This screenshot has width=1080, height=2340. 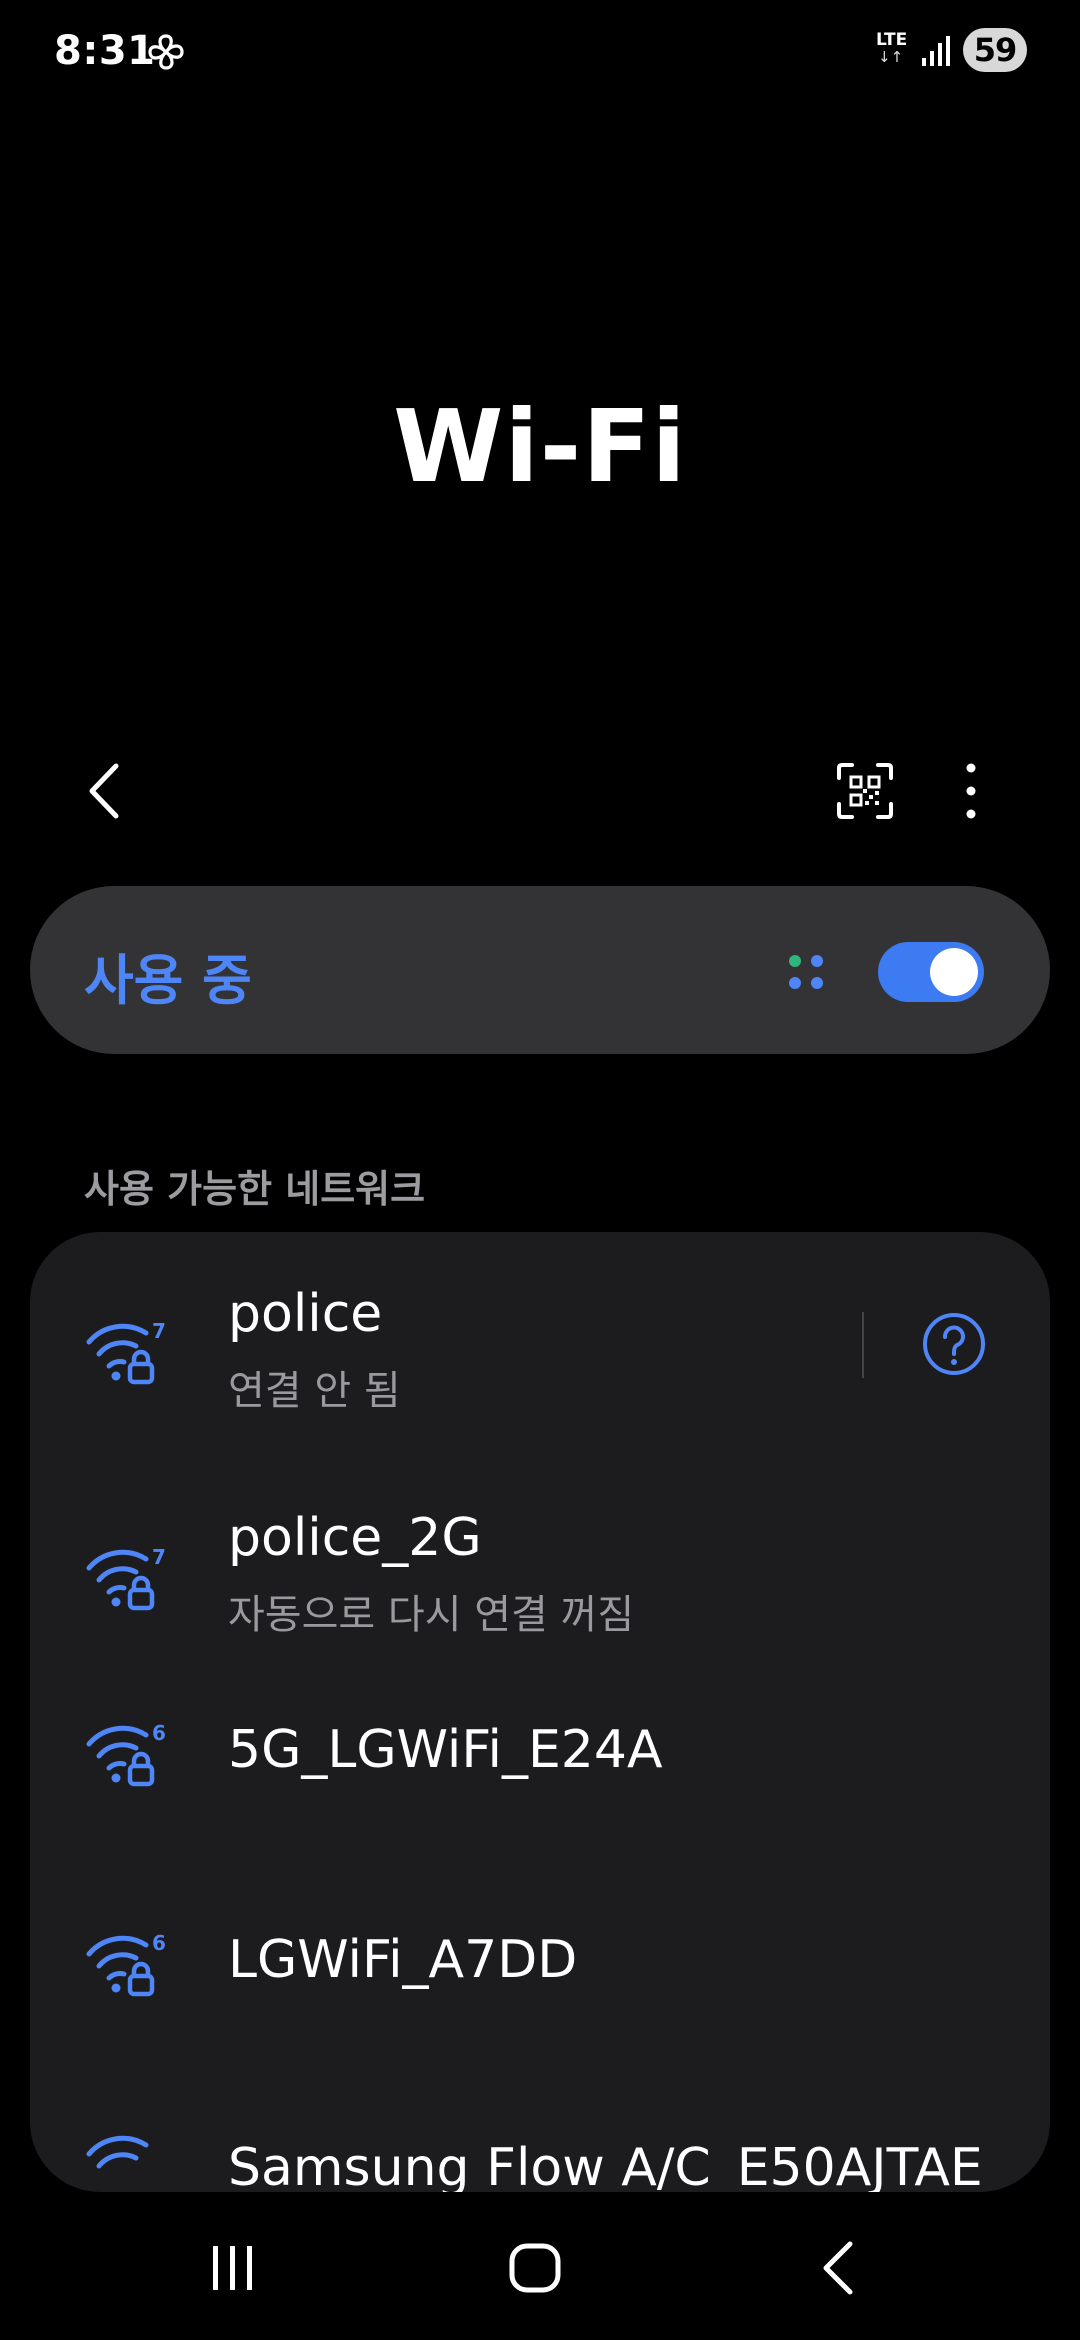 I want to click on wifi-toggle-card: 사용 중, so click(x=540, y=970).